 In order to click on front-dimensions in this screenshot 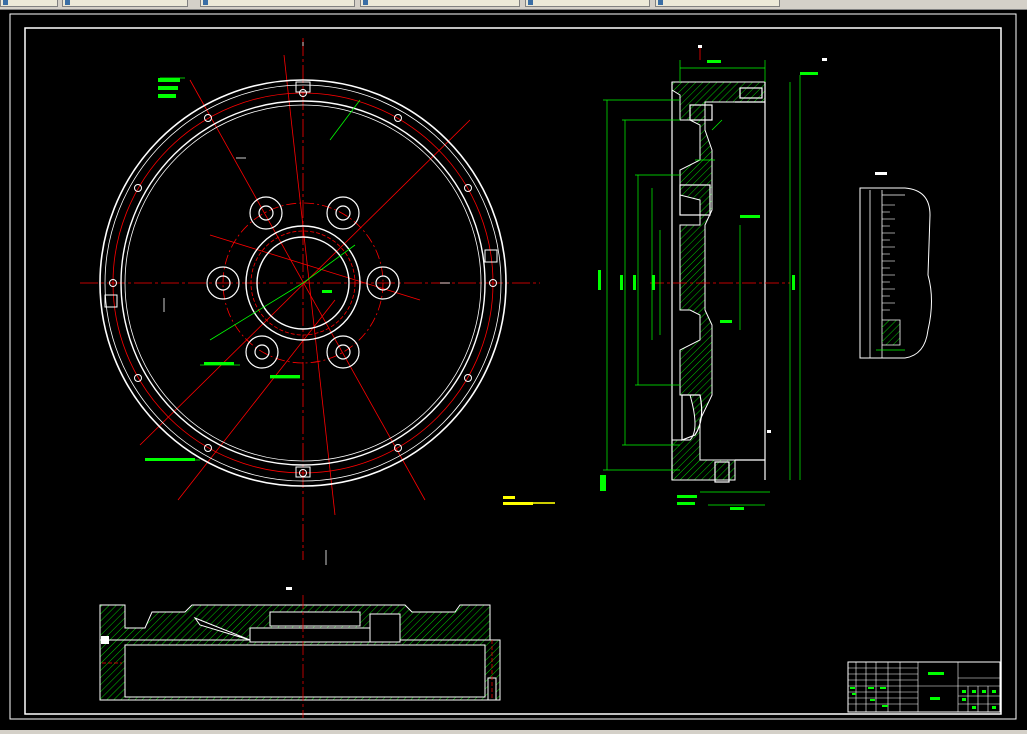, I will do `click(253, 269)`.